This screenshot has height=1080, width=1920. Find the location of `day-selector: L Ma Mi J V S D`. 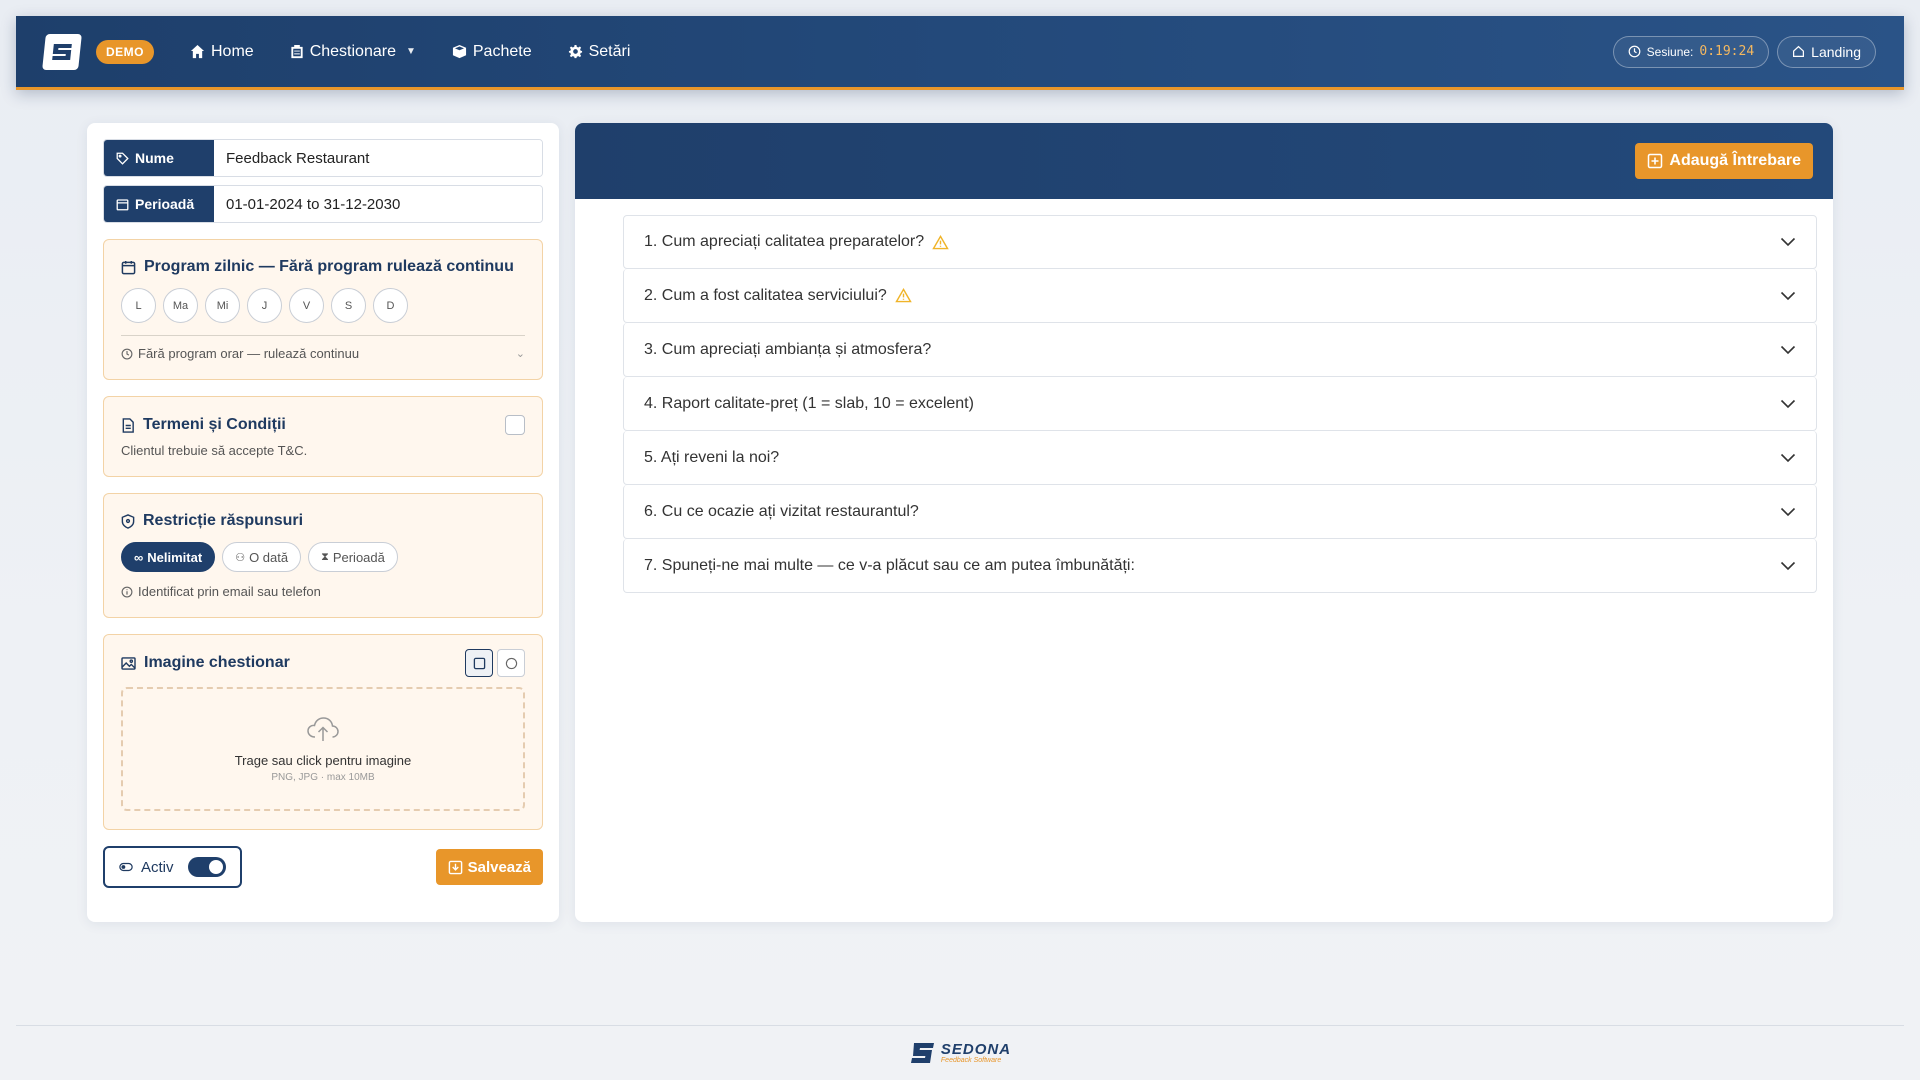

day-selector: L Ma Mi J V S D is located at coordinates (323, 305).